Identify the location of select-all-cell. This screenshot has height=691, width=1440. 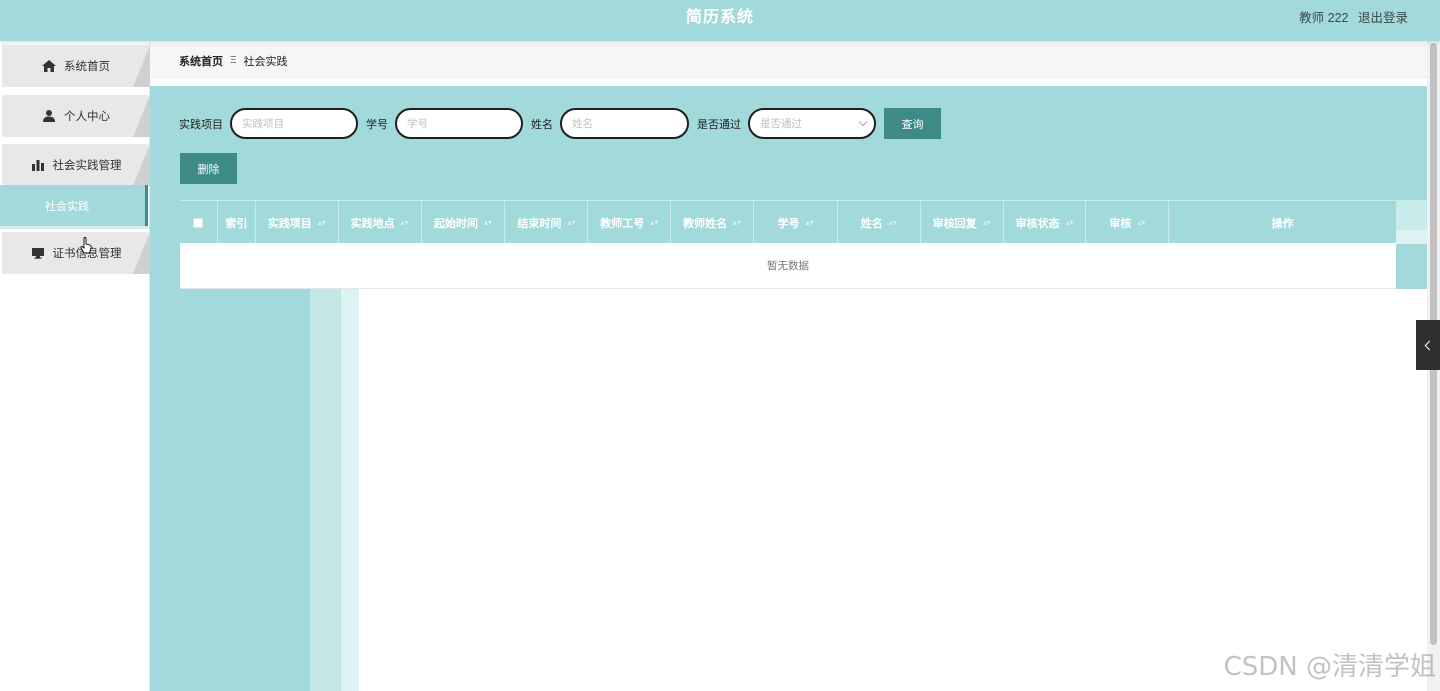
(199, 222).